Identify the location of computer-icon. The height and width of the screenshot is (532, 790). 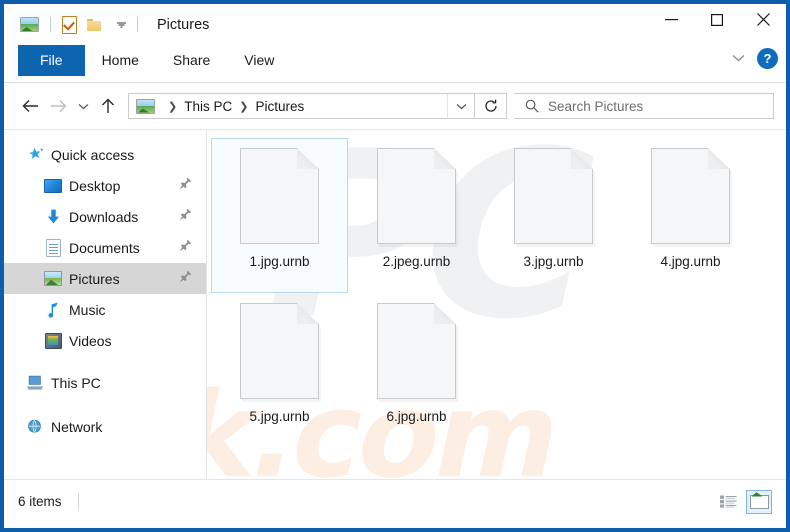
(35, 383).